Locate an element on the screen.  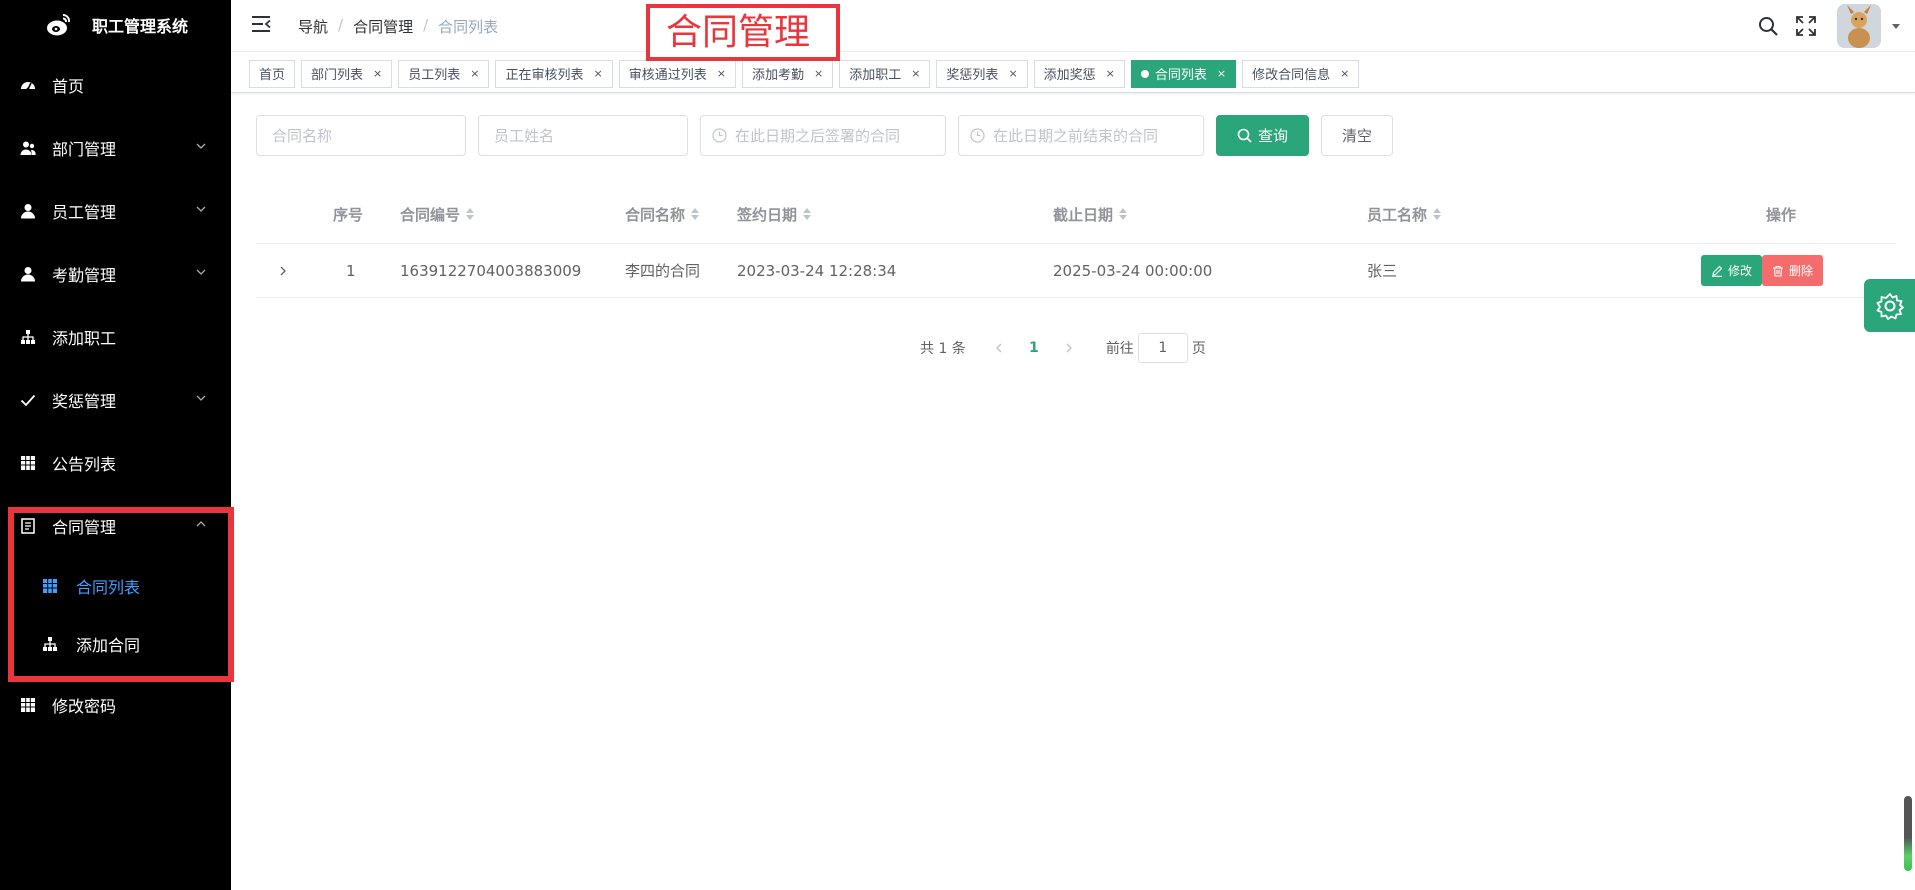
sidebar-item-label: 部门管理 is located at coordinates (84, 149).